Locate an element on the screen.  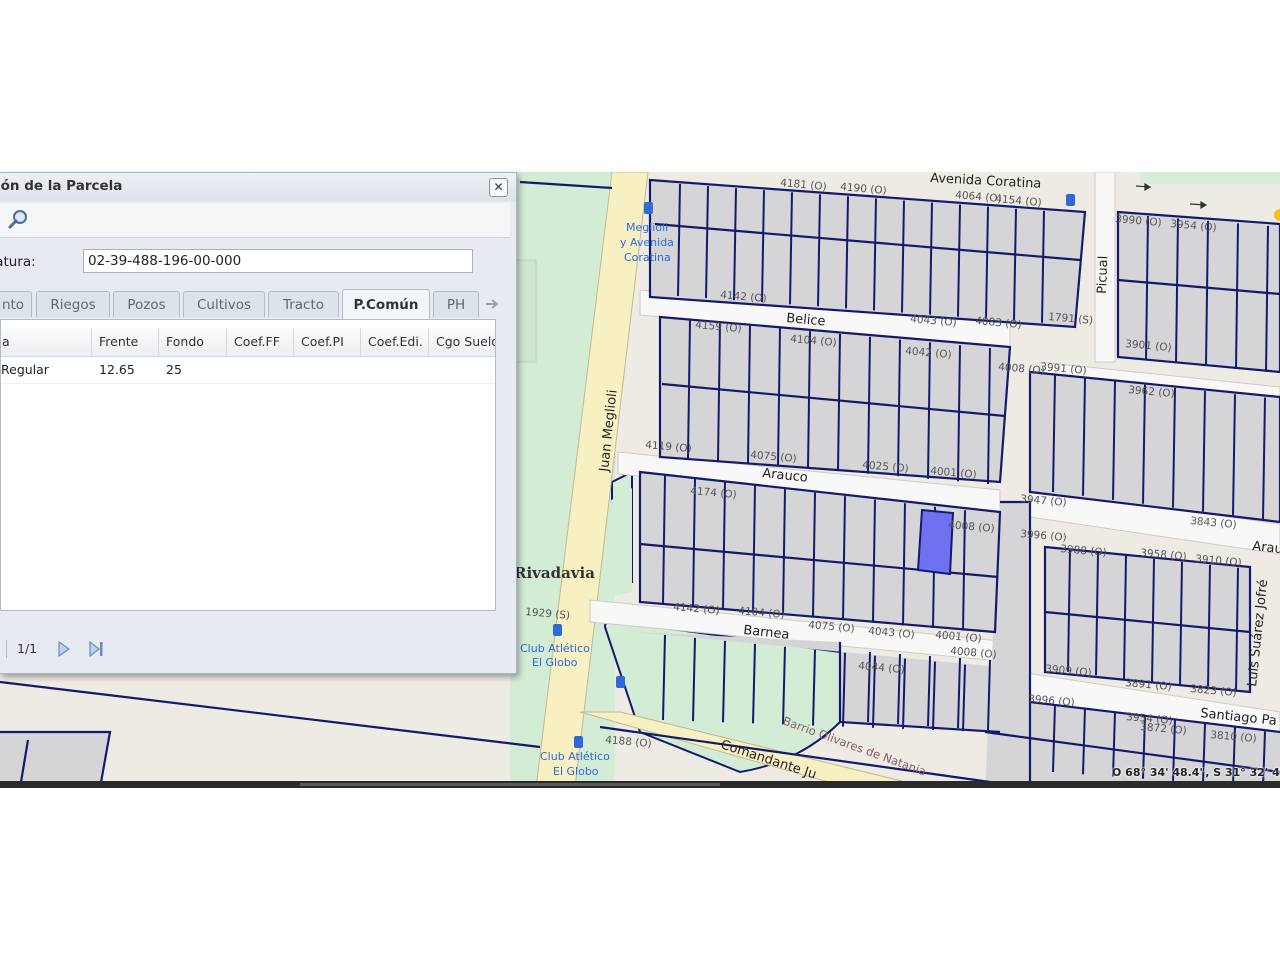
tab-p-comun: P.Común is located at coordinates (386, 304).